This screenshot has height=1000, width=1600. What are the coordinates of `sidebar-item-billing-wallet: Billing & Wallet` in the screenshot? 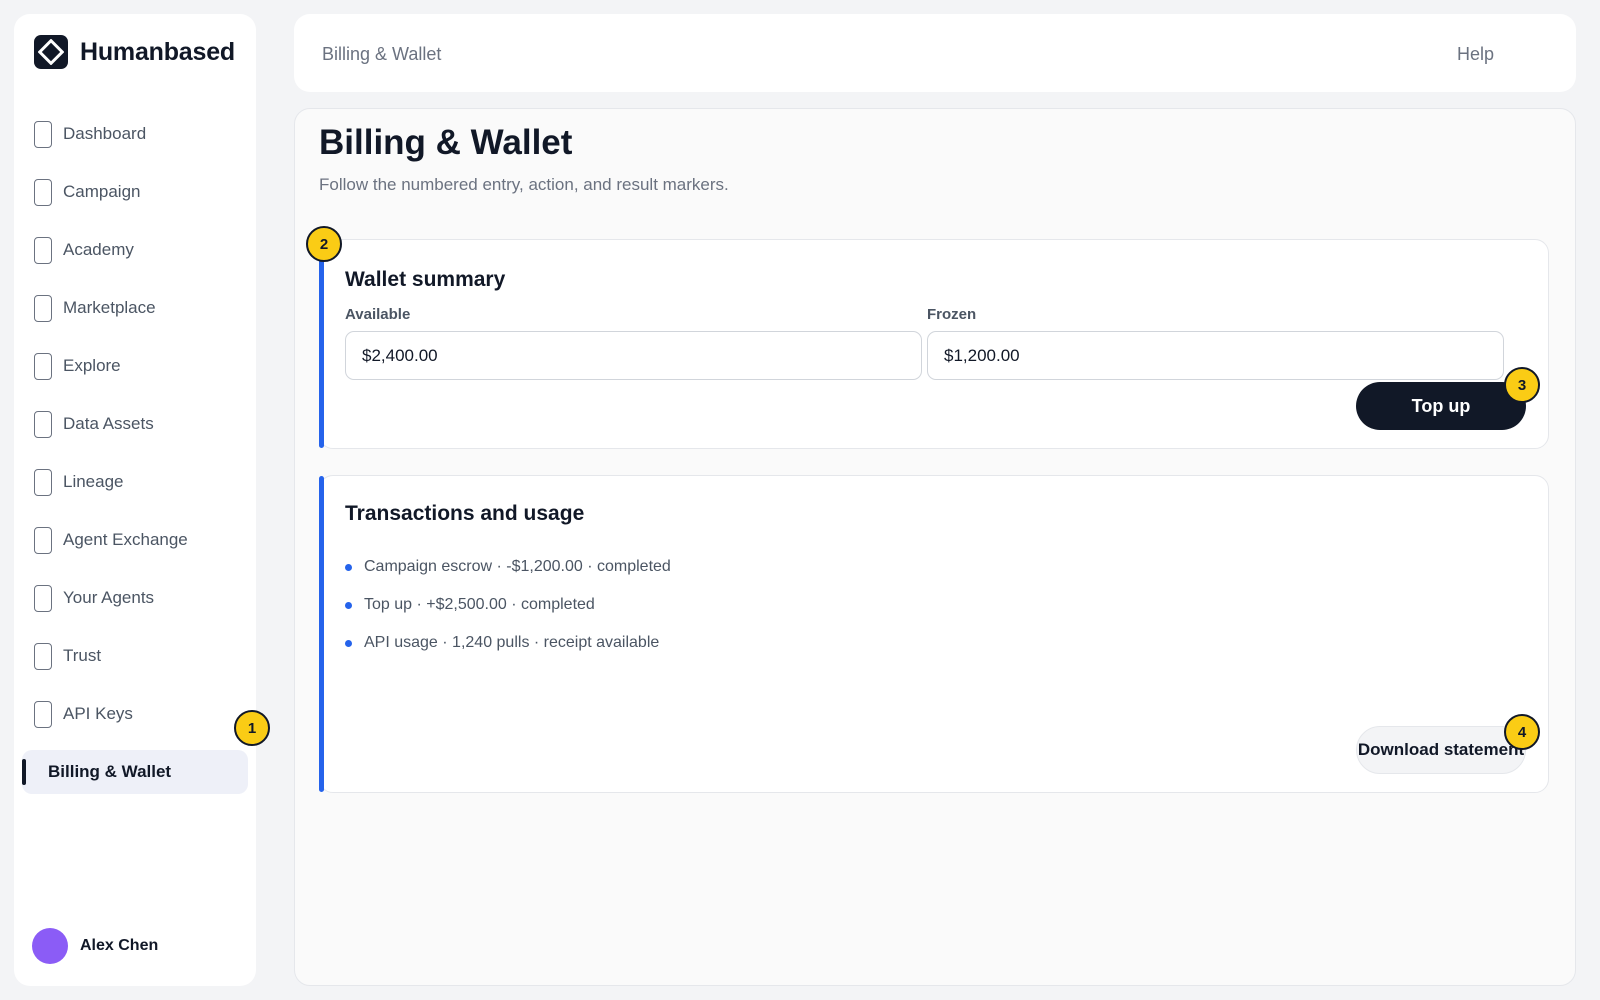 It's located at (135, 772).